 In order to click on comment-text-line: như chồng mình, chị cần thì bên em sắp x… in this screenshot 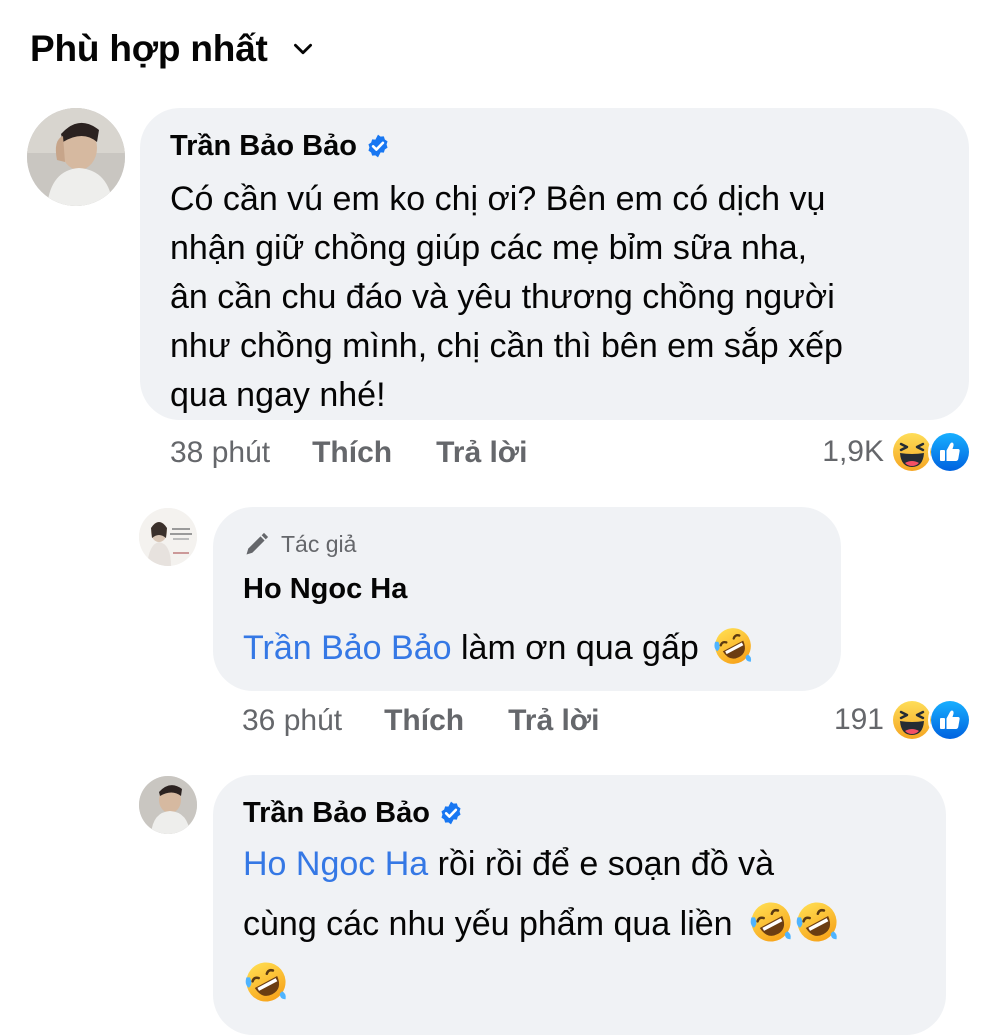, I will do `click(506, 346)`.